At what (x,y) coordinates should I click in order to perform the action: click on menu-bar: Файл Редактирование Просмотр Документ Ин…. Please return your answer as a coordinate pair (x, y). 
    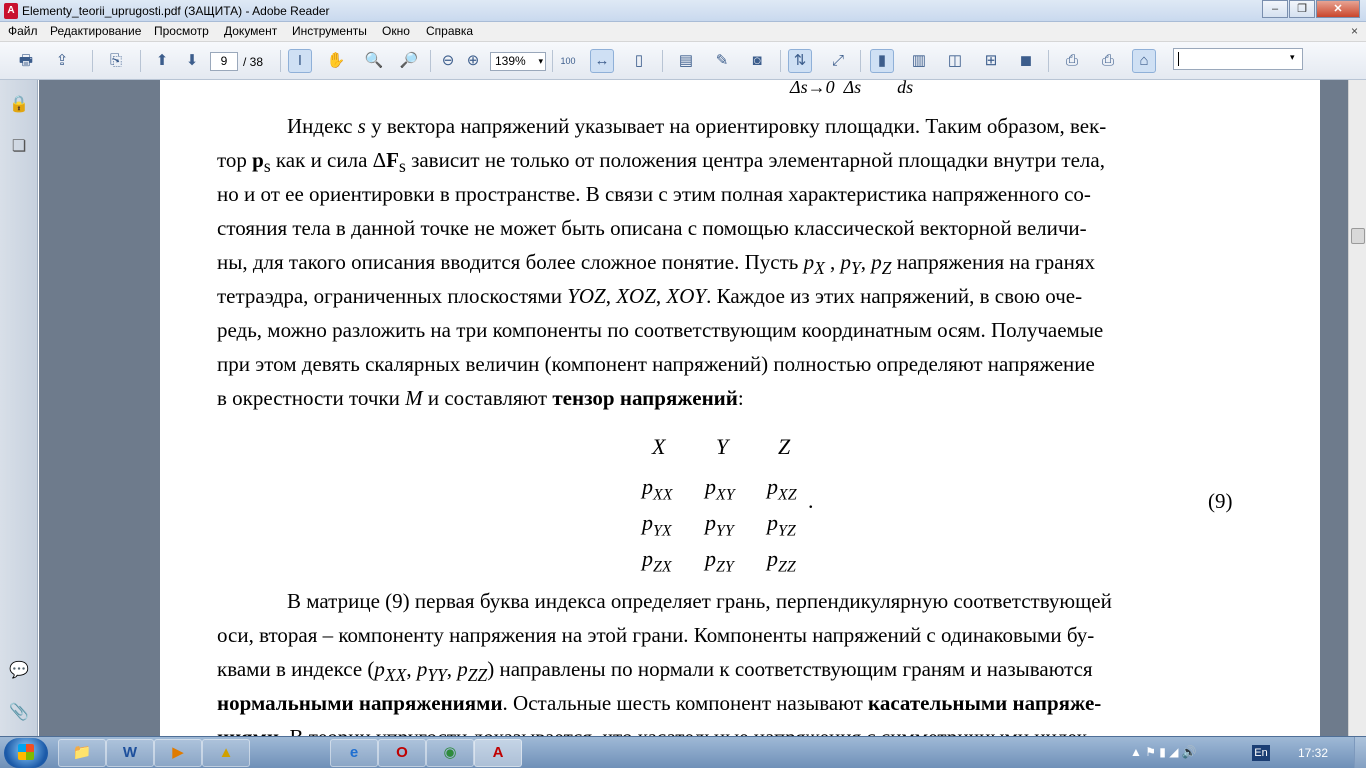
    Looking at the image, I should click on (683, 32).